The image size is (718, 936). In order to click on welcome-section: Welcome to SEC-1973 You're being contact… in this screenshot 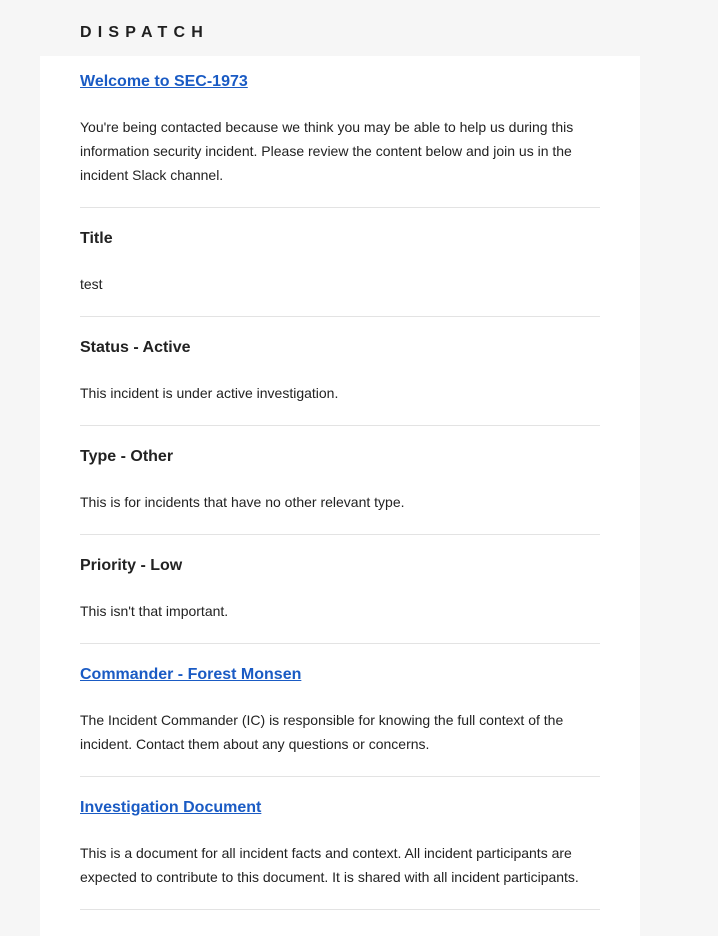, I will do `click(340, 129)`.